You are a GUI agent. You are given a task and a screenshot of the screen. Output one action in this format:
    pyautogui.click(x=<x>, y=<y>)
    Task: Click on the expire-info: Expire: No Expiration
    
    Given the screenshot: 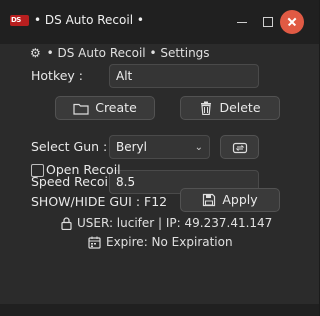 What is the action you would take?
    pyautogui.click(x=160, y=242)
    